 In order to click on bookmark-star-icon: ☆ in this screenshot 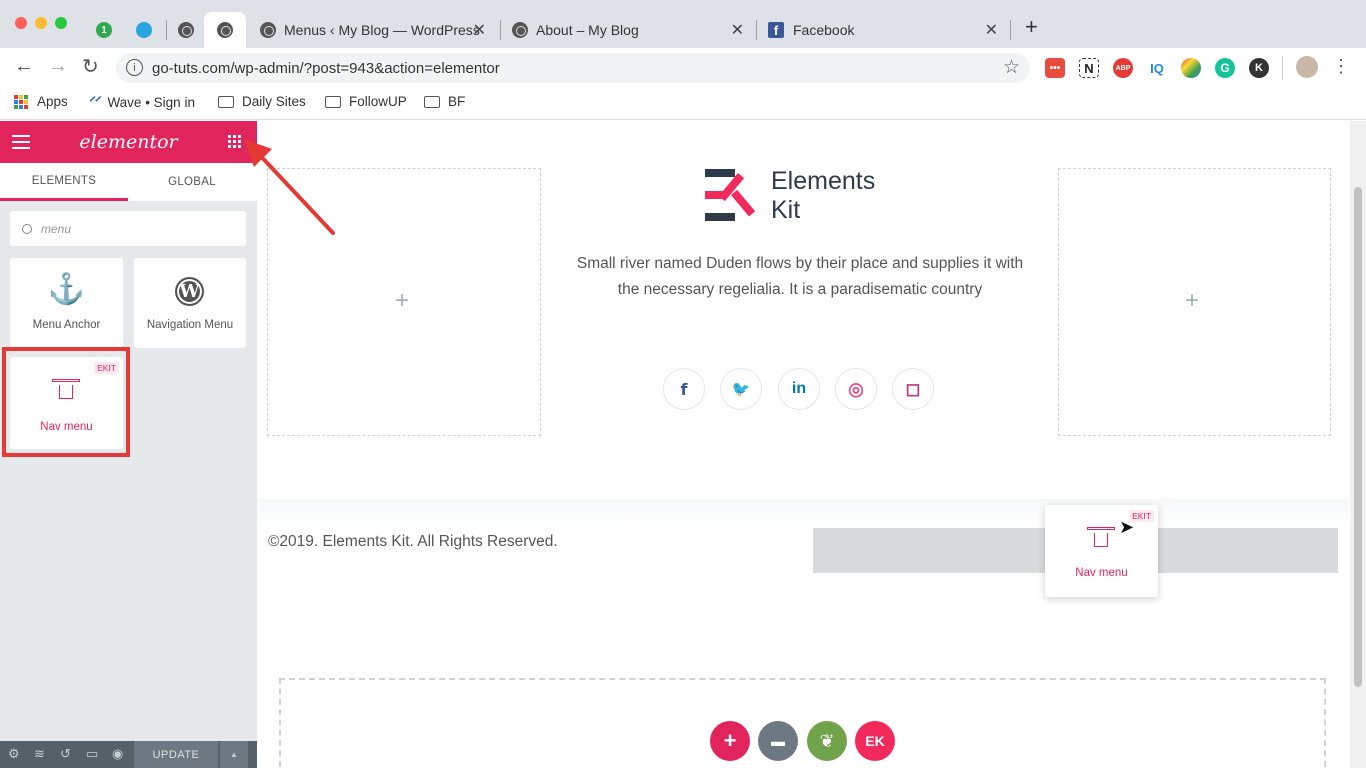, I will do `click(1011, 67)`.